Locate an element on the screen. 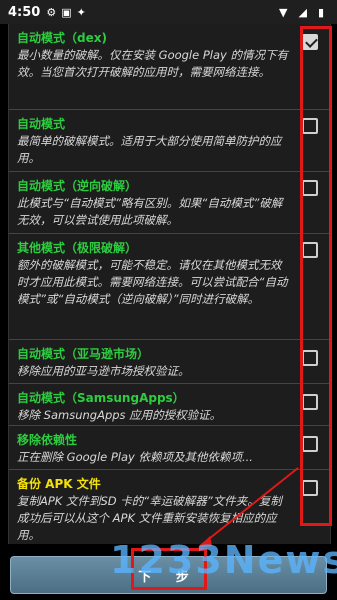 The width and height of the screenshot is (337, 600). option-title: 自动模式 is located at coordinates (41, 124).